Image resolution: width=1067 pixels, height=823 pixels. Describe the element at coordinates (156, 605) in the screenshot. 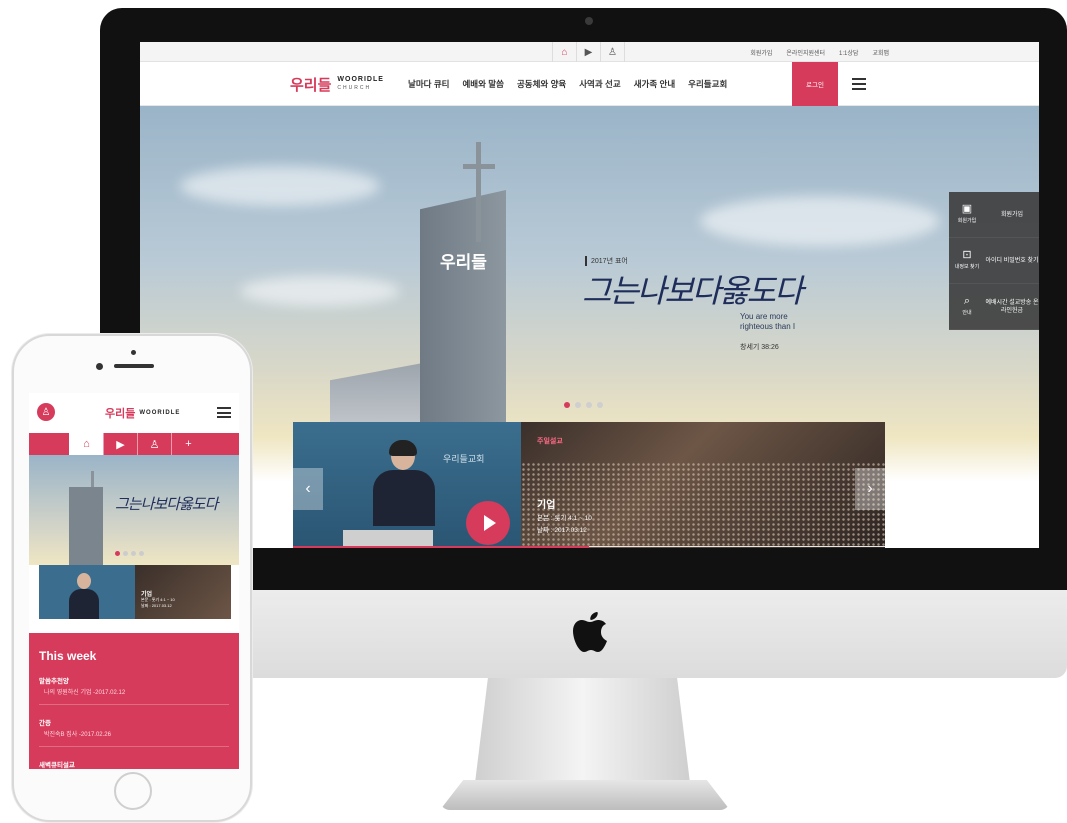

I see `mobile-sermon-date: 날짜 : 2017.03.12` at that location.